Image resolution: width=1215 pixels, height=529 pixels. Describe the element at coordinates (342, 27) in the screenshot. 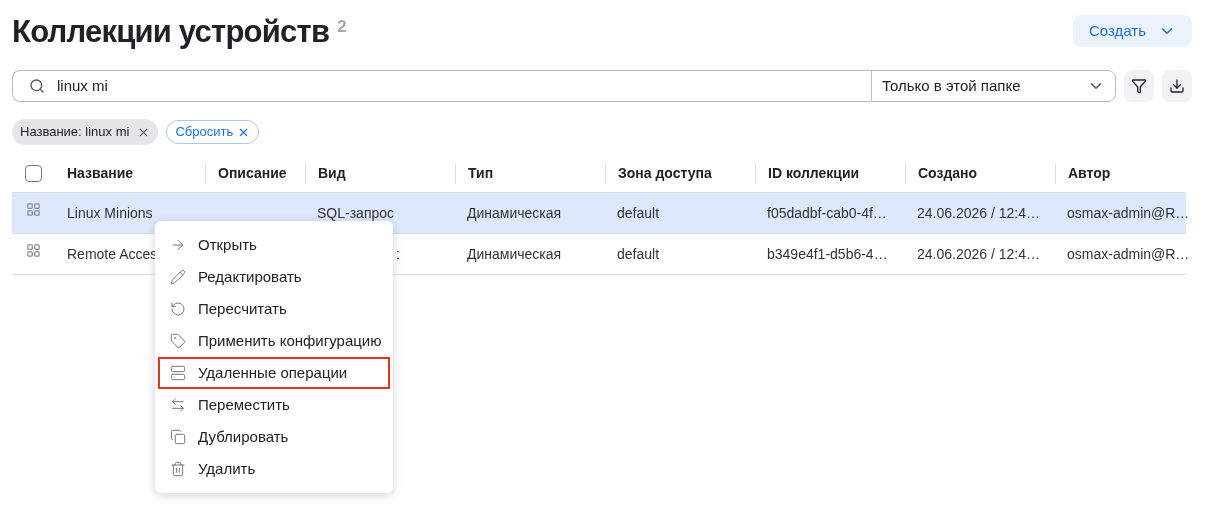

I see `count-label: 2` at that location.